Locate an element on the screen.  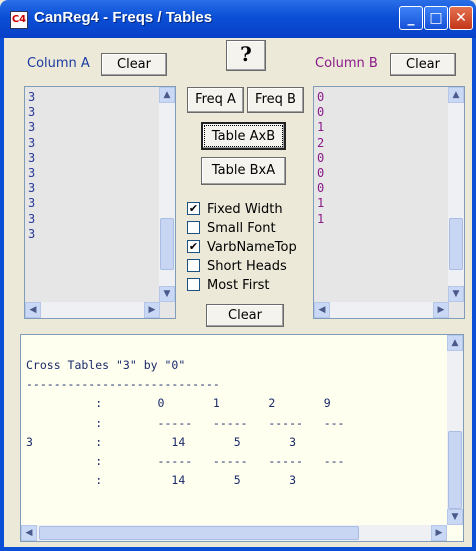
column-a-hscrollbar: ◀ ▶ is located at coordinates (92, 310).